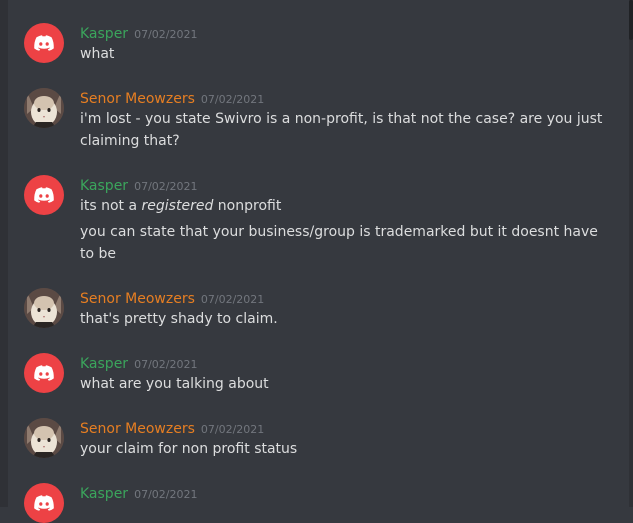  What do you see at coordinates (347, 206) in the screenshot?
I see `message-text: its not a registered nonprofit` at bounding box center [347, 206].